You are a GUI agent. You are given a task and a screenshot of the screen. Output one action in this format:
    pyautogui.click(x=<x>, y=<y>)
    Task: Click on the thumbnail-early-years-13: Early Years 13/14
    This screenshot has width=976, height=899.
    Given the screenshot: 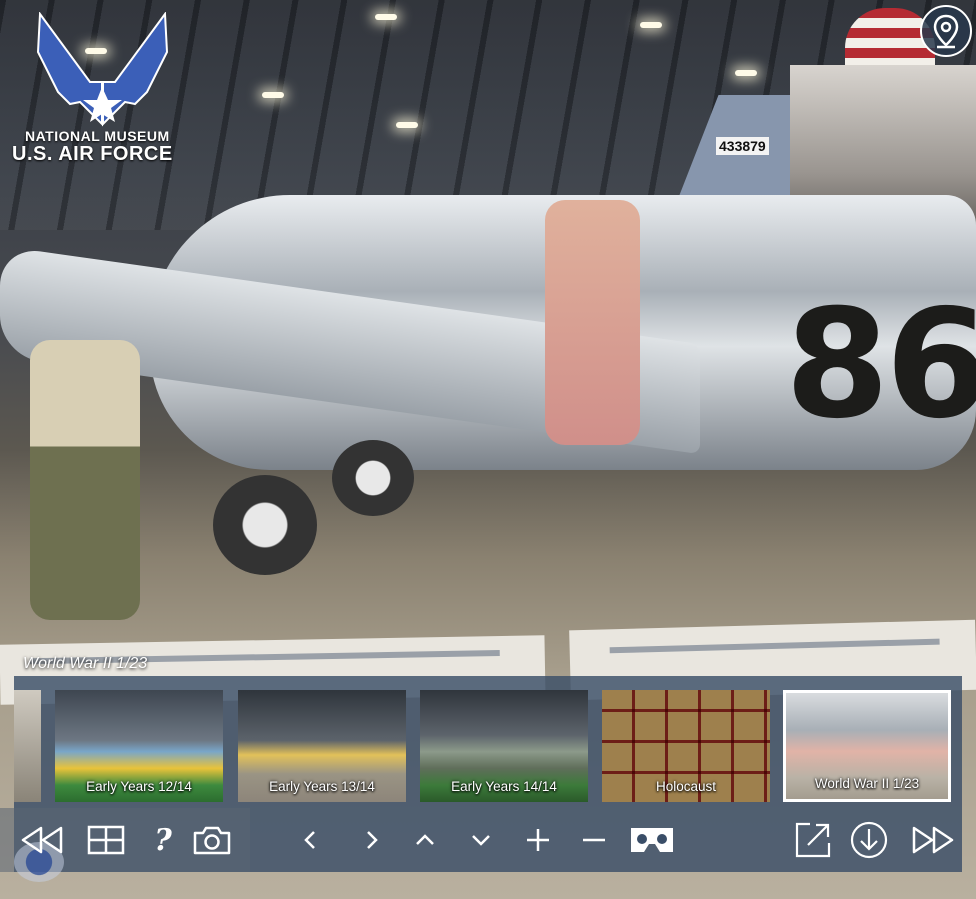 What is the action you would take?
    pyautogui.click(x=322, y=746)
    